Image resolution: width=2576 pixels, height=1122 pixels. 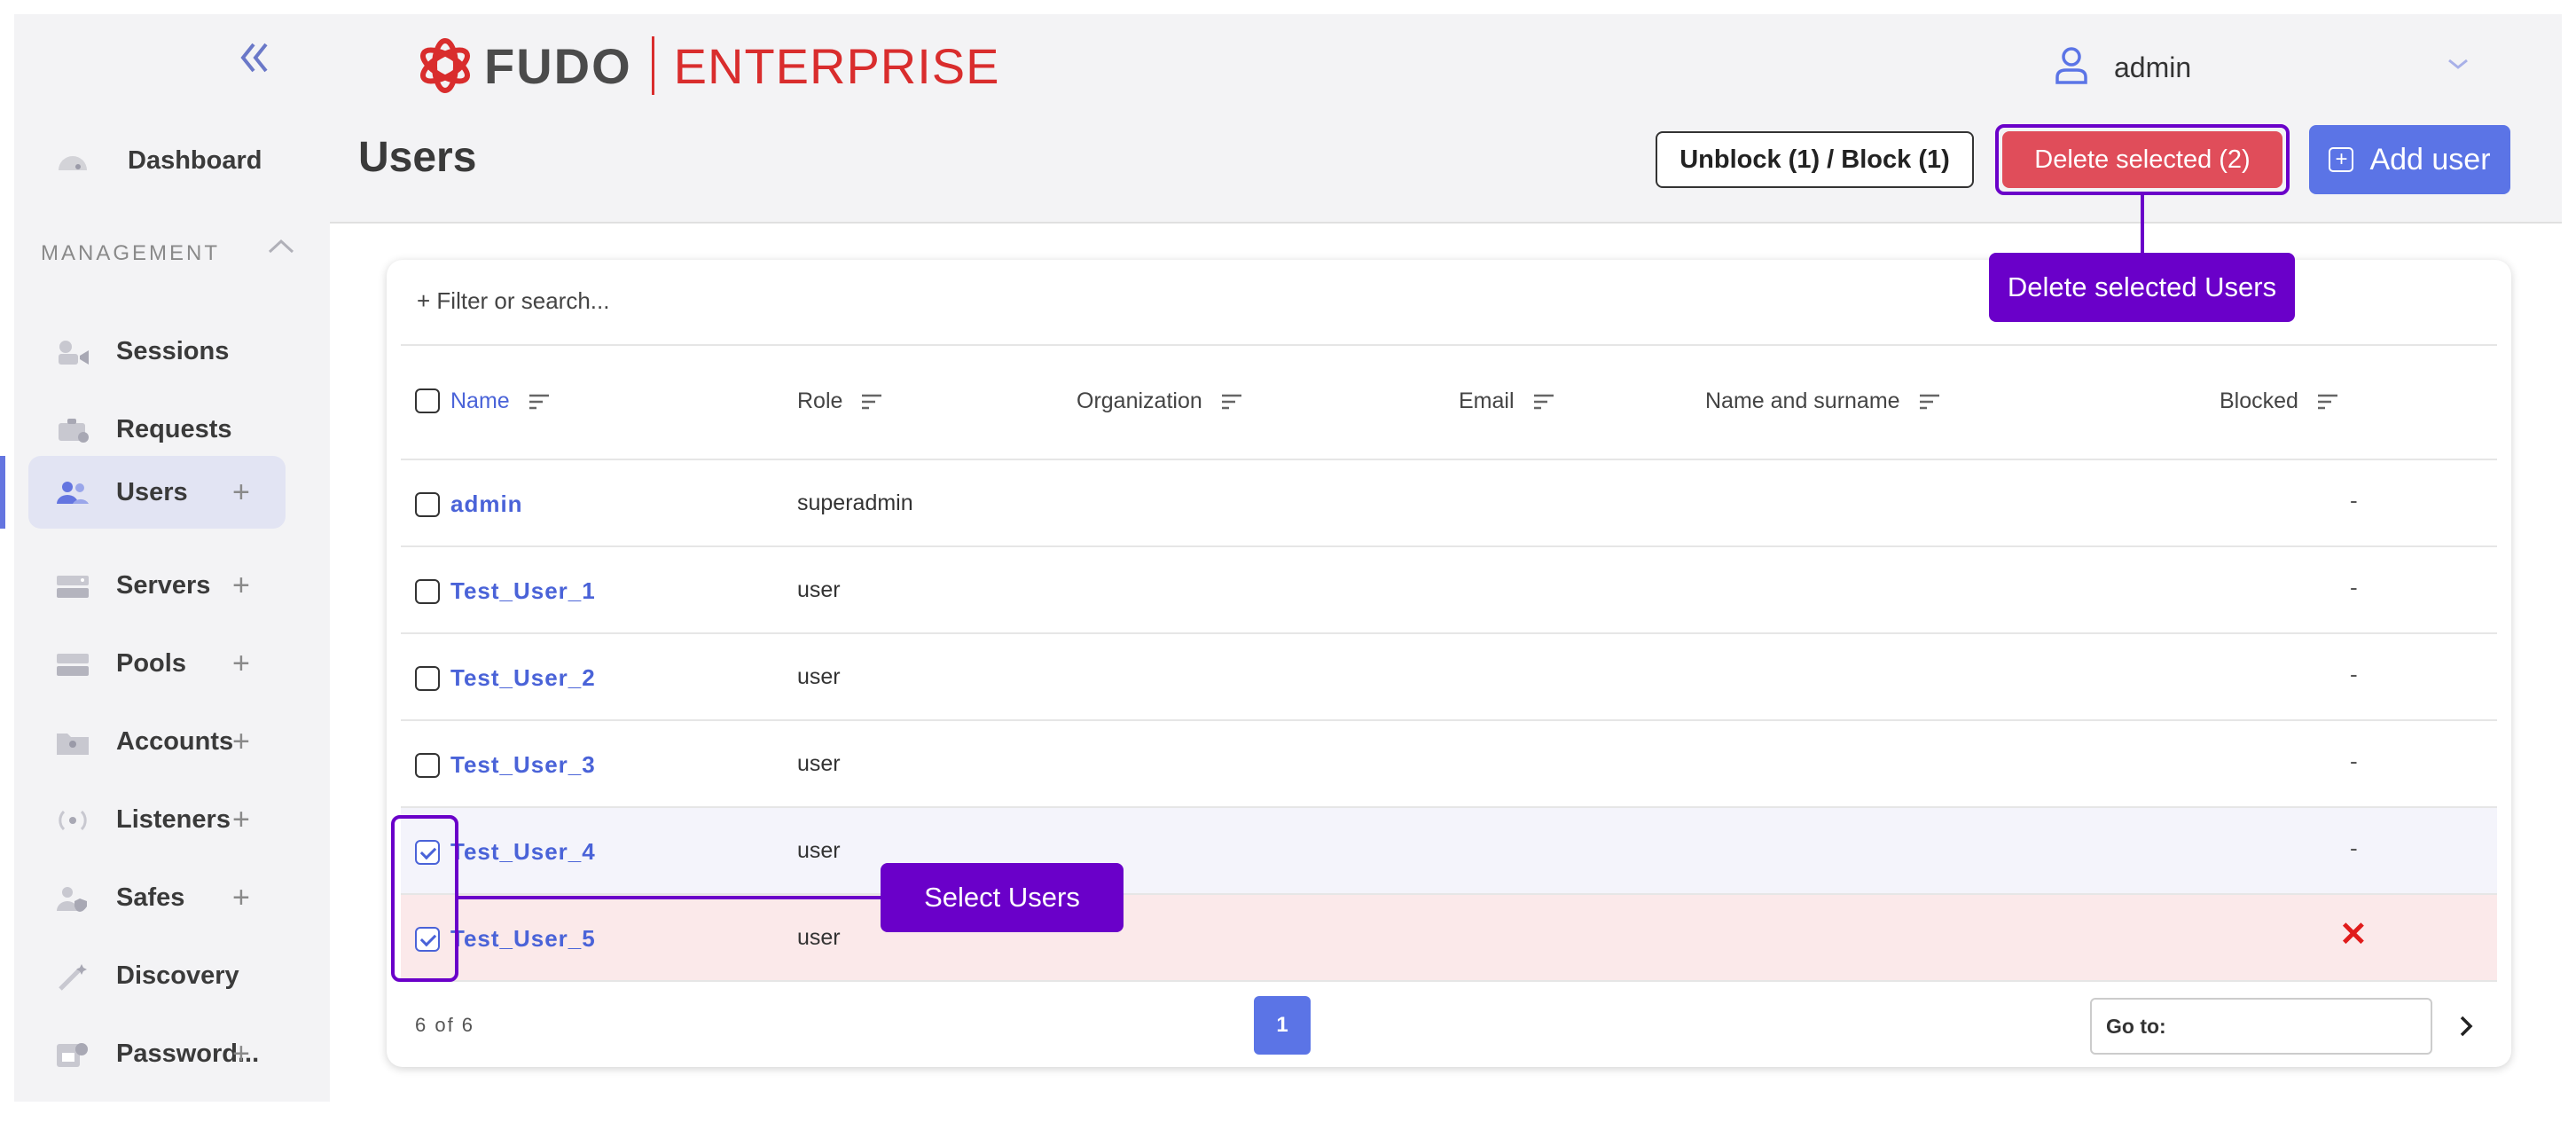 I want to click on plus-square-icon: +, so click(x=2341, y=159).